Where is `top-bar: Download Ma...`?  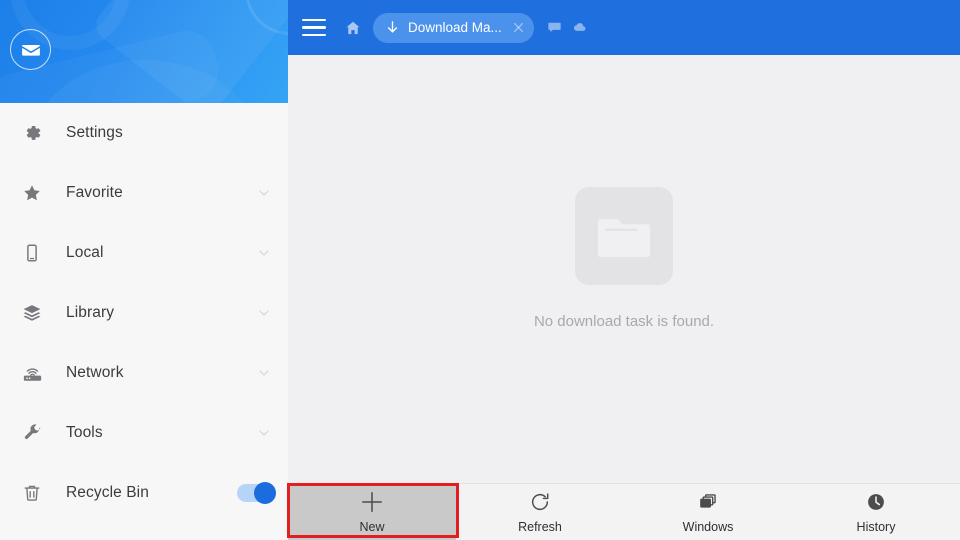
top-bar: Download Ma... is located at coordinates (624, 27).